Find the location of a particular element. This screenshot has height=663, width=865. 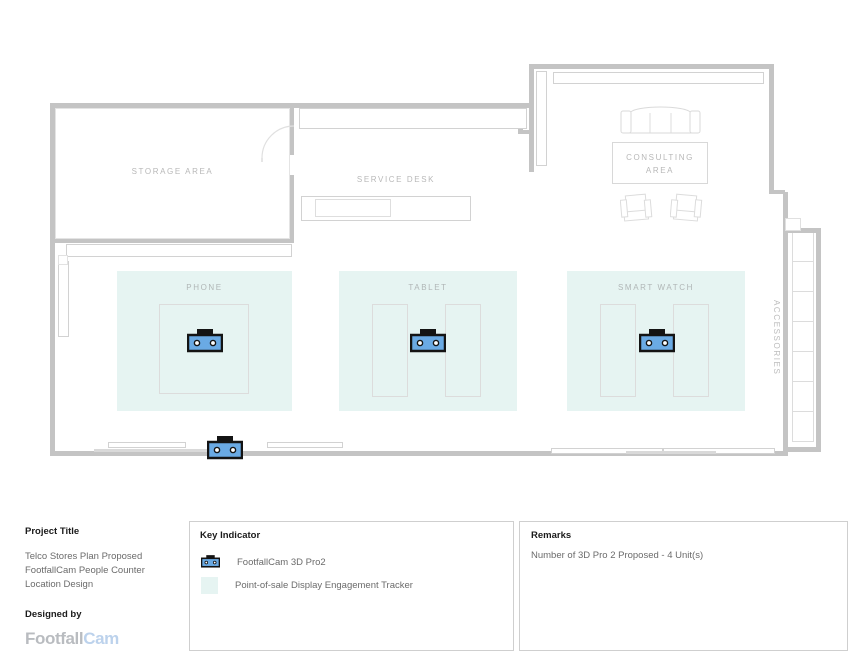

legend-item-camera: FootfallCam 3D Pro2 is located at coordinates (263, 562).